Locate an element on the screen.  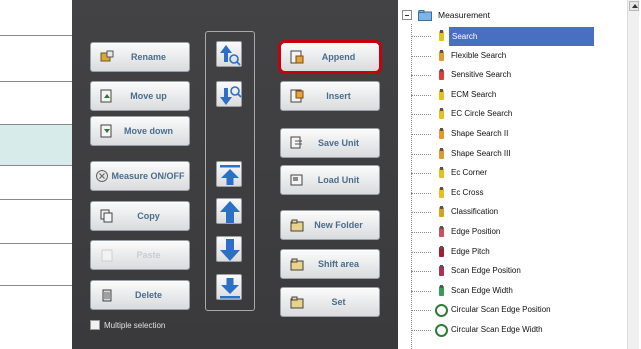
tree-item-label: Edge Pitch is located at coordinates (470, 251).